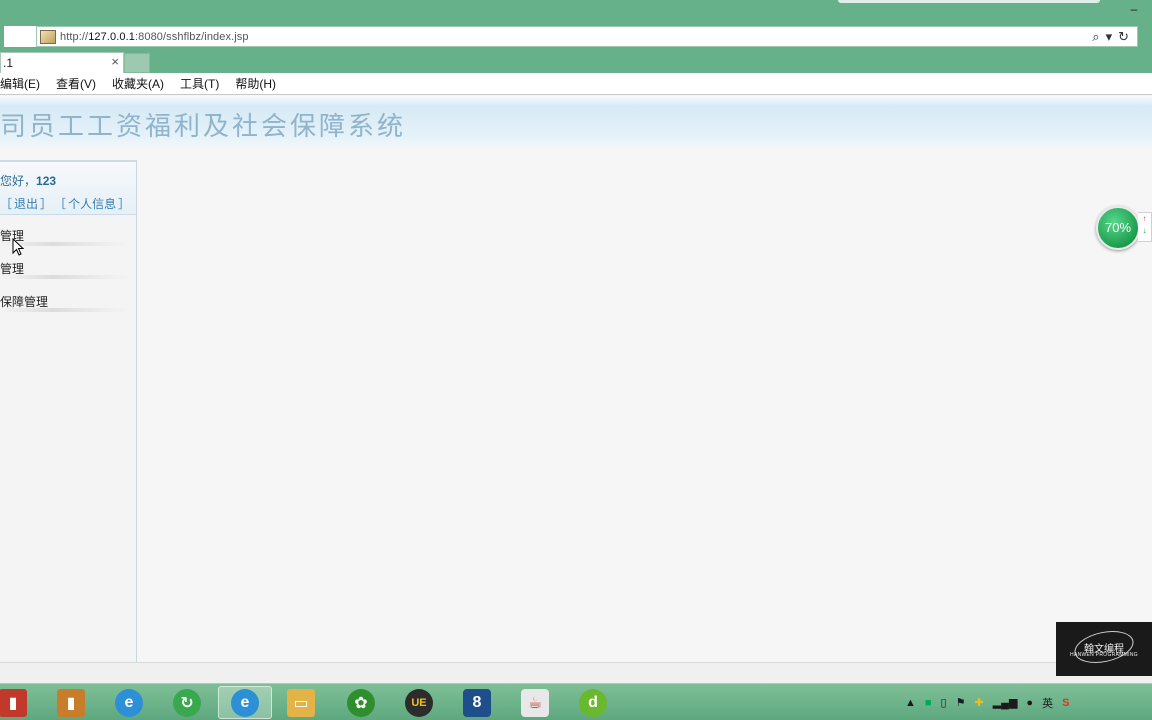 The width and height of the screenshot is (1152, 720). Describe the element at coordinates (20, 83) in the screenshot. I see `menu-edit: 编辑(E)` at that location.